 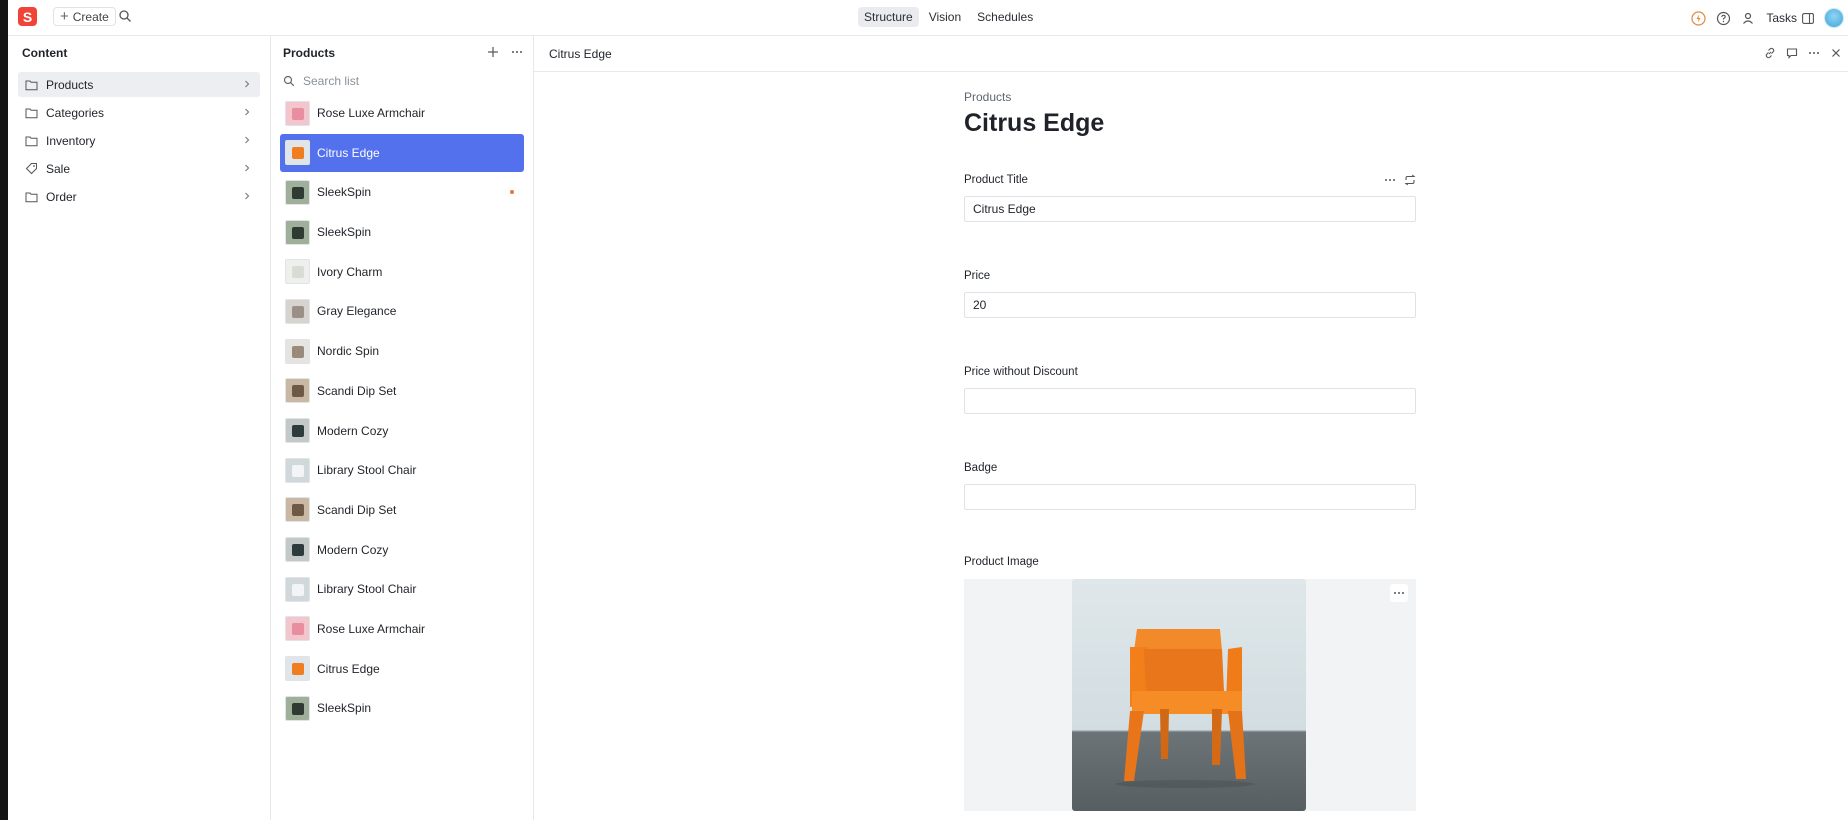 I want to click on field-label: Price, so click(x=977, y=276).